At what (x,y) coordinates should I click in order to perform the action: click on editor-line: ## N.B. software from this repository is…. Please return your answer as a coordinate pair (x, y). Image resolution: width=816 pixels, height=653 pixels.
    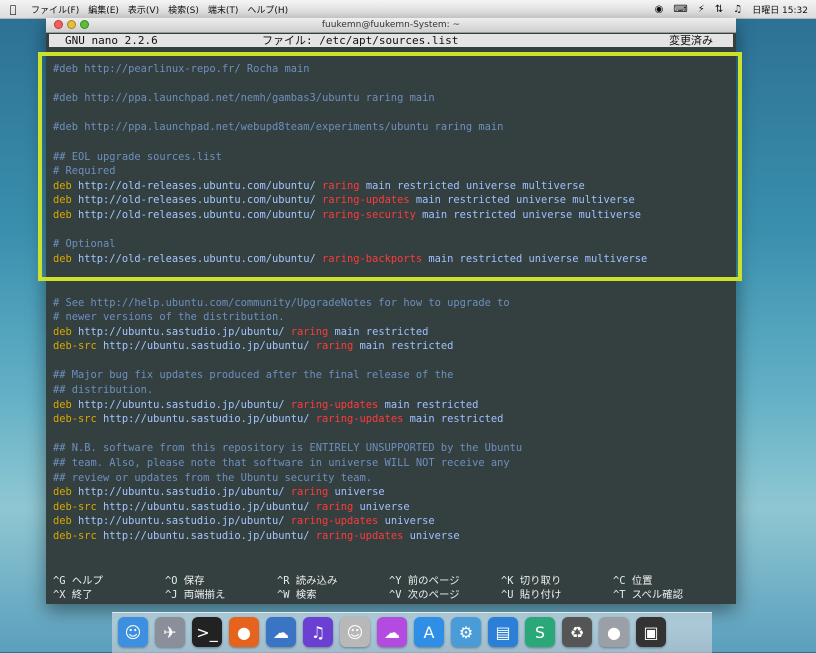
    Looking at the image, I should click on (350, 448).